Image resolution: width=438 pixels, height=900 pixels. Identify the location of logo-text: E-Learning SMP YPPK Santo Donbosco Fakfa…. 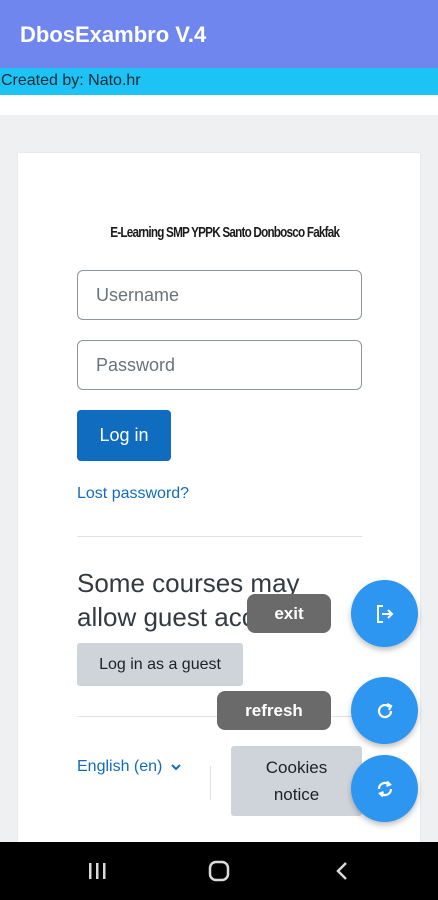
(225, 232).